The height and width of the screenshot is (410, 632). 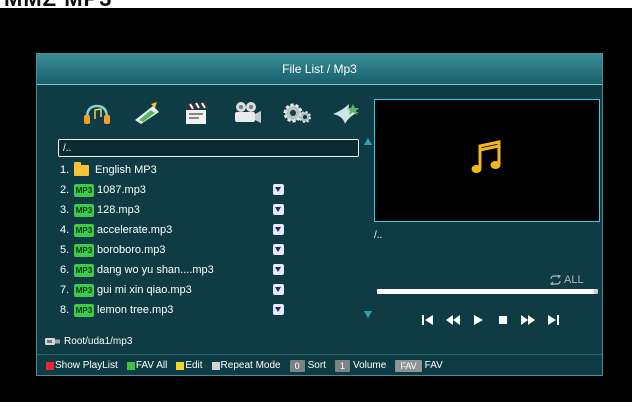 What do you see at coordinates (378, 235) in the screenshot?
I see `preview-path: /..` at bounding box center [378, 235].